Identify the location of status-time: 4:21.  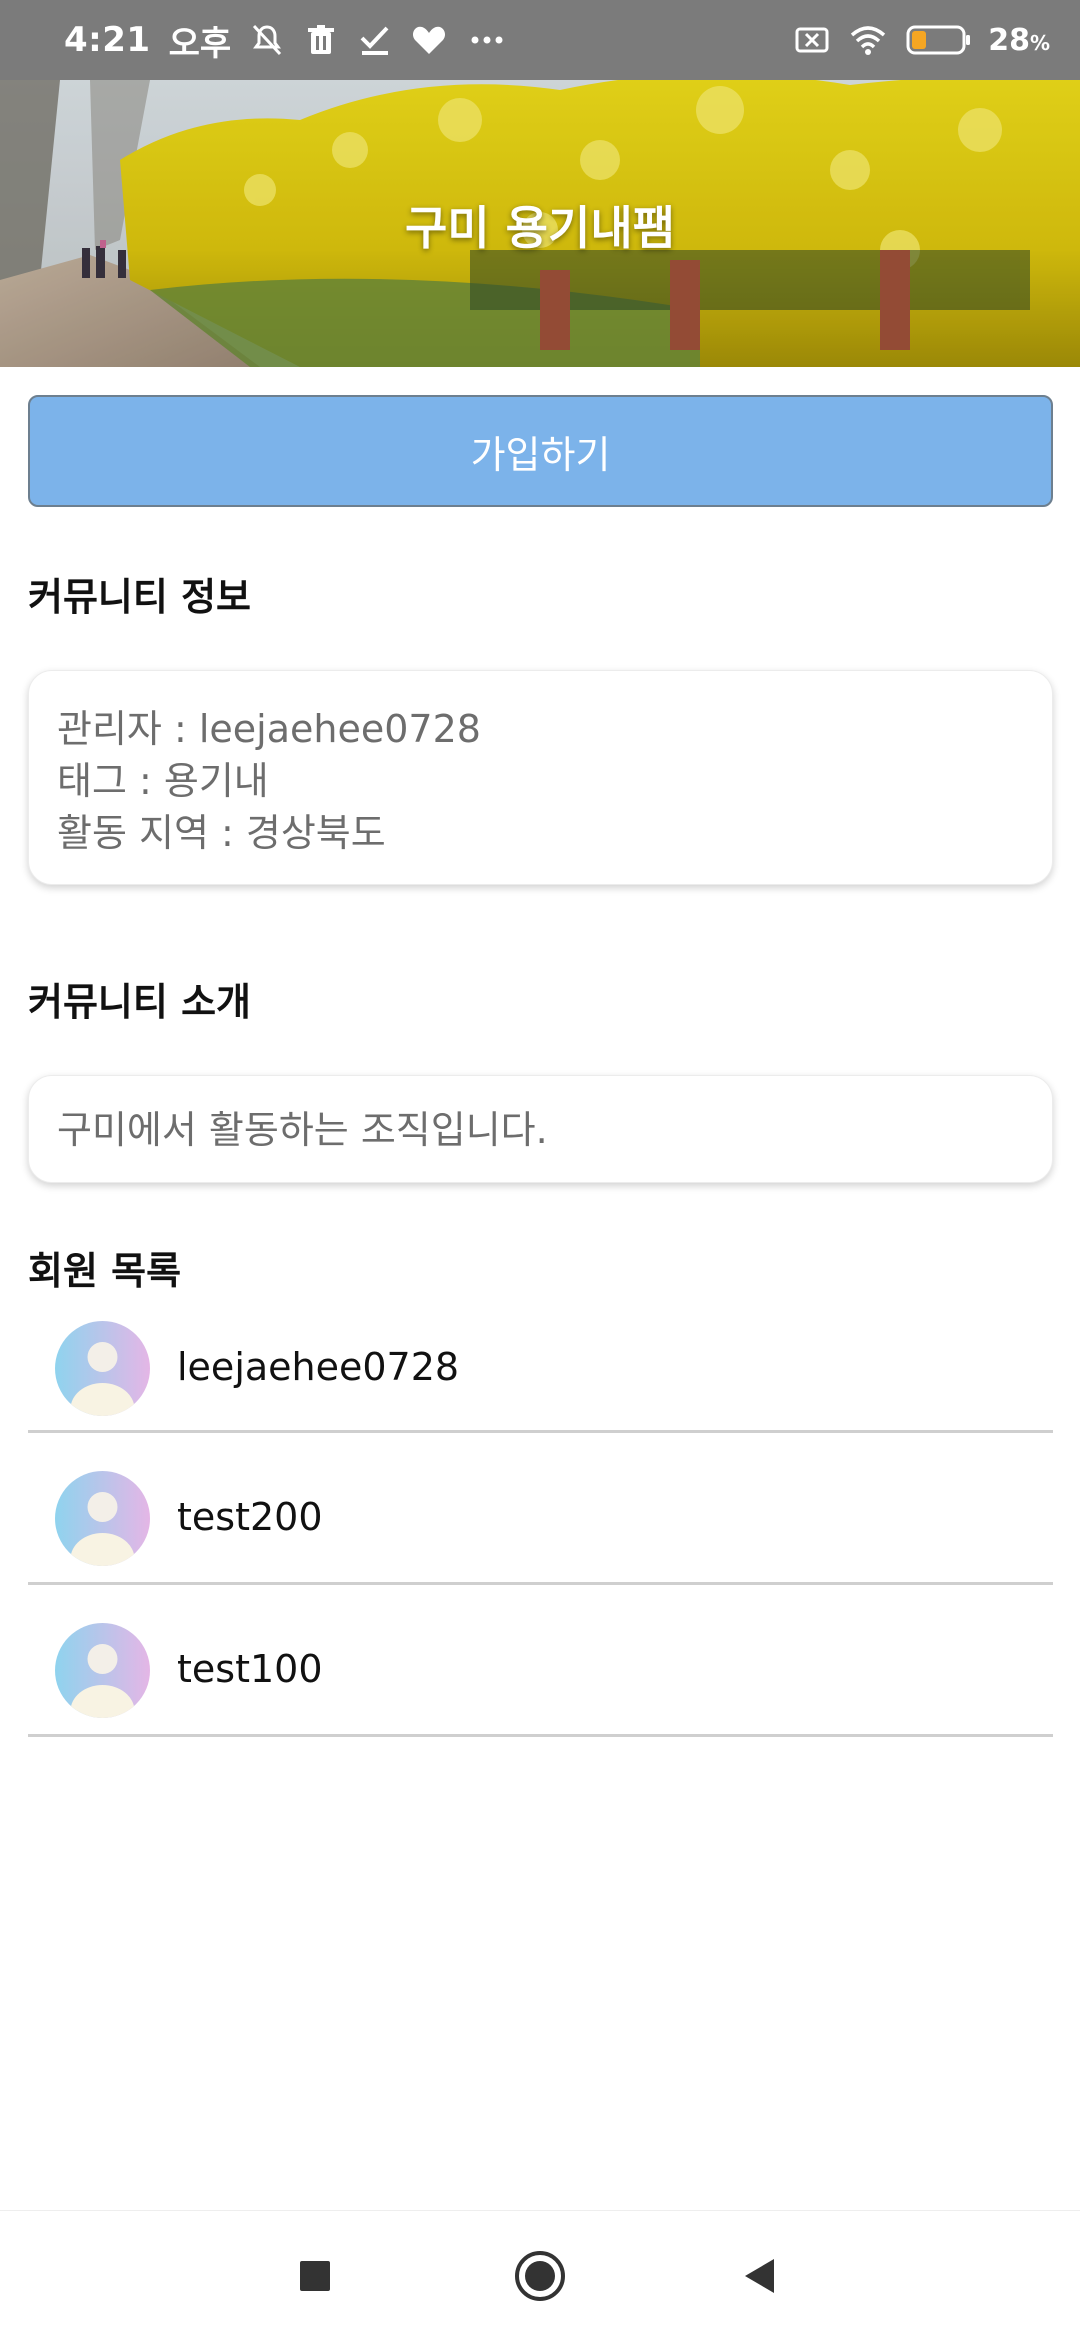
(107, 40).